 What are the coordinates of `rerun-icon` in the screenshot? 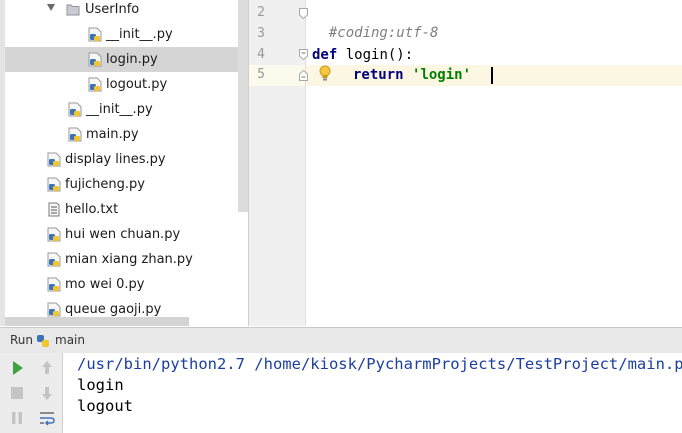 It's located at (17, 368).